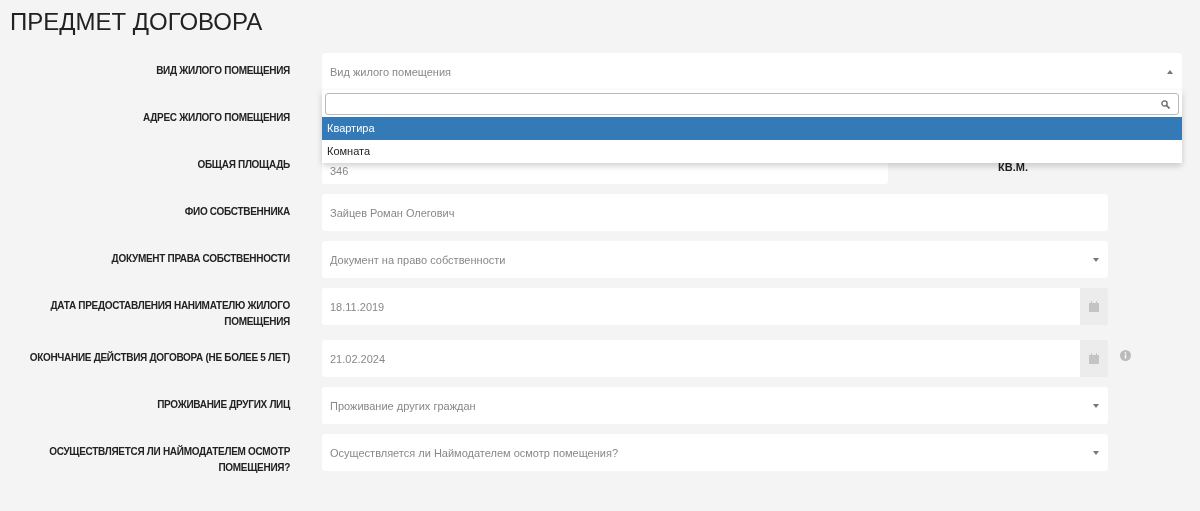 The image size is (1200, 511). What do you see at coordinates (752, 128) in the screenshot?
I see `dropdown-option: Квартира` at bounding box center [752, 128].